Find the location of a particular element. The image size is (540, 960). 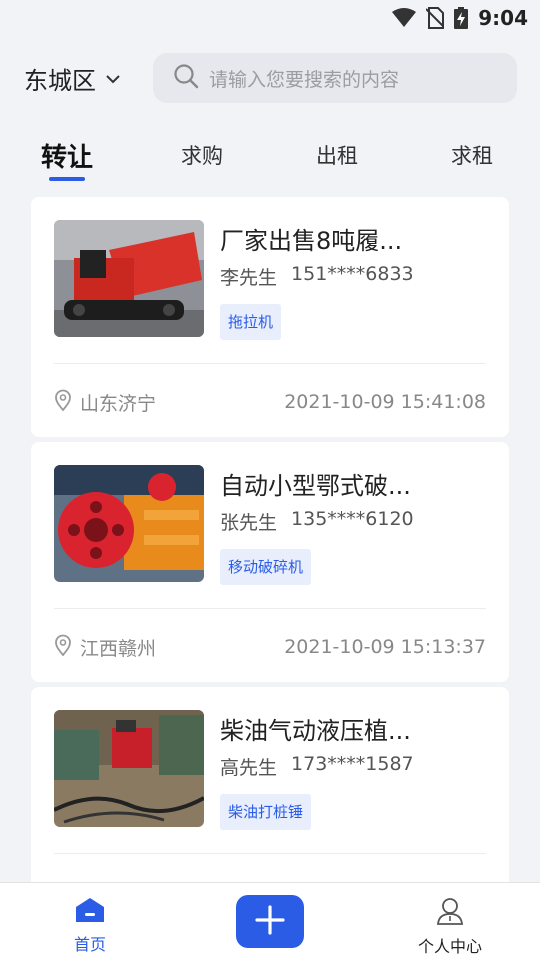

listing-image-jaw-crusher is located at coordinates (129, 523).